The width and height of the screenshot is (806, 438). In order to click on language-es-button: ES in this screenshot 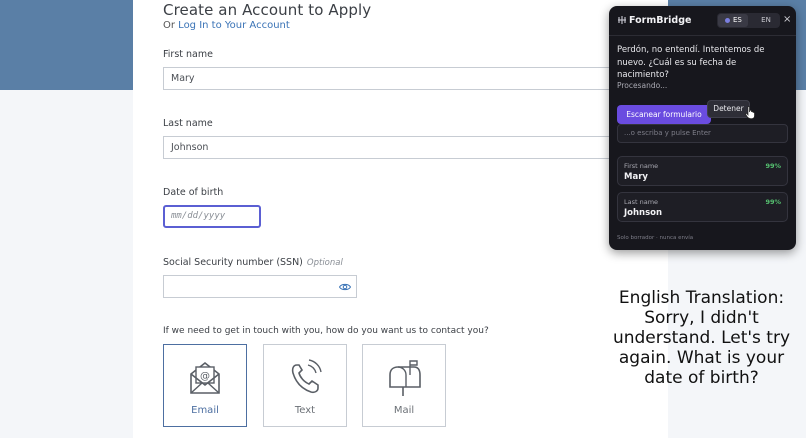, I will do `click(733, 20)`.